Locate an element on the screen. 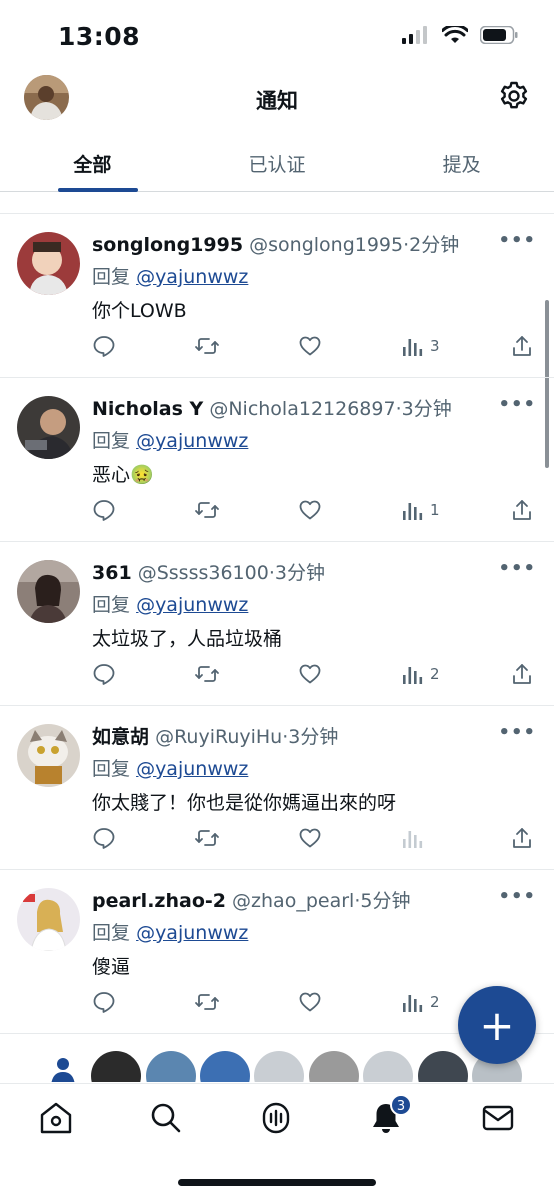 This screenshot has height=1200, width=554. action-bar is located at coordinates (317, 840).